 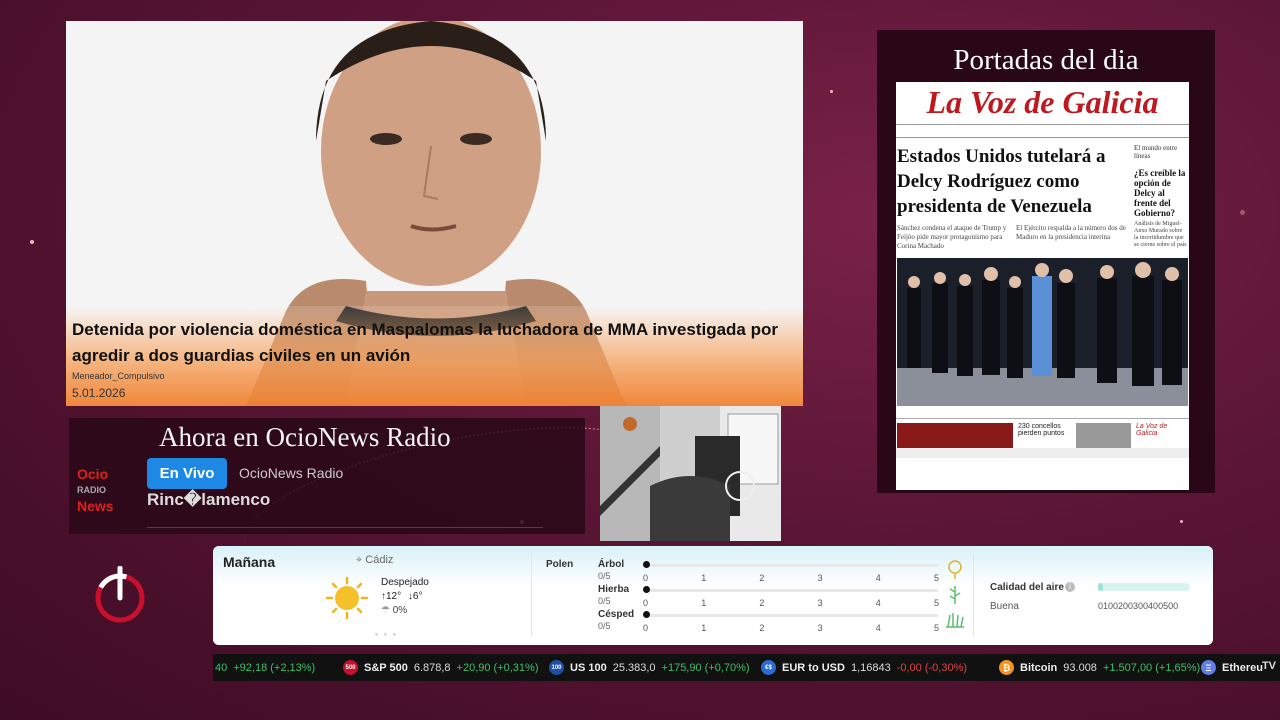 I want to click on tradingview-logo: TV, so click(x=1269, y=666).